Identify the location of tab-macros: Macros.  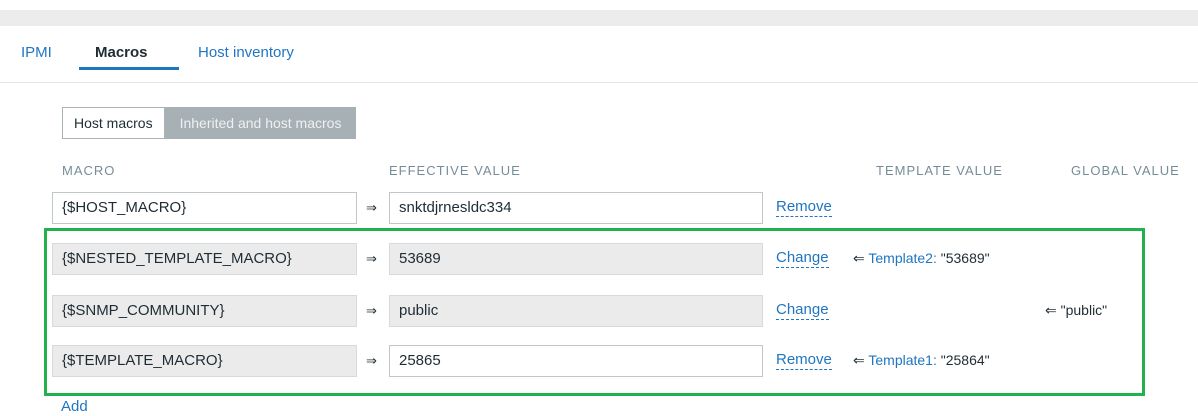
(121, 52).